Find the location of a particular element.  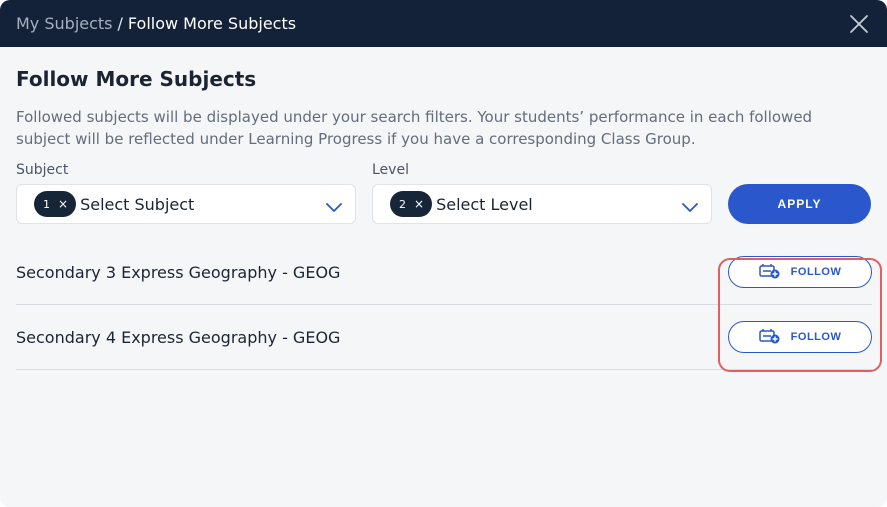

level-filter-label: Level is located at coordinates (390, 170).